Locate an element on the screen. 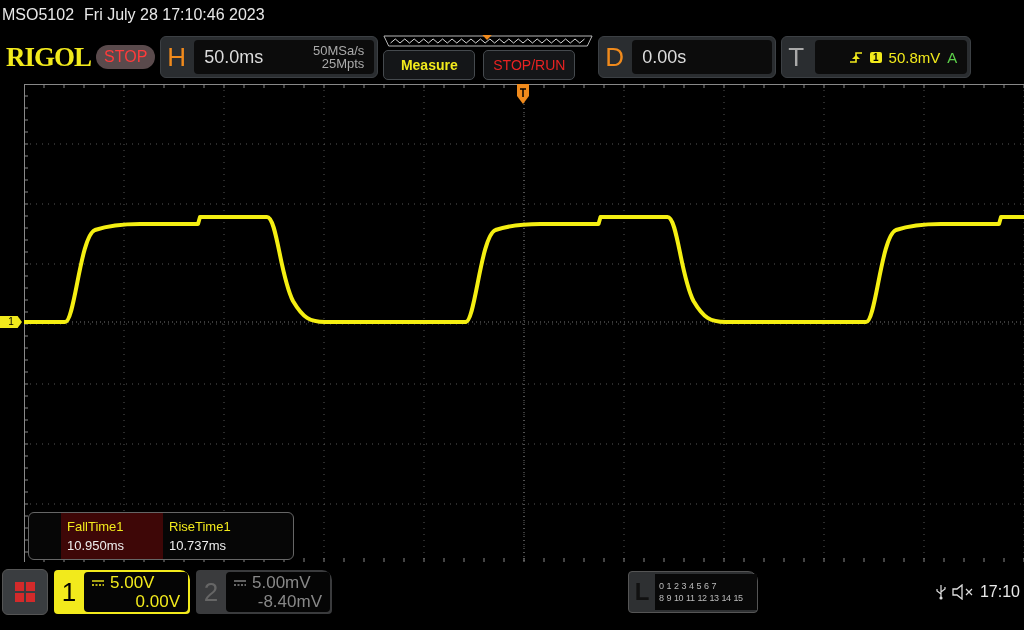  date-time: Fri July 28 17:10:46 2023 is located at coordinates (174, 15).